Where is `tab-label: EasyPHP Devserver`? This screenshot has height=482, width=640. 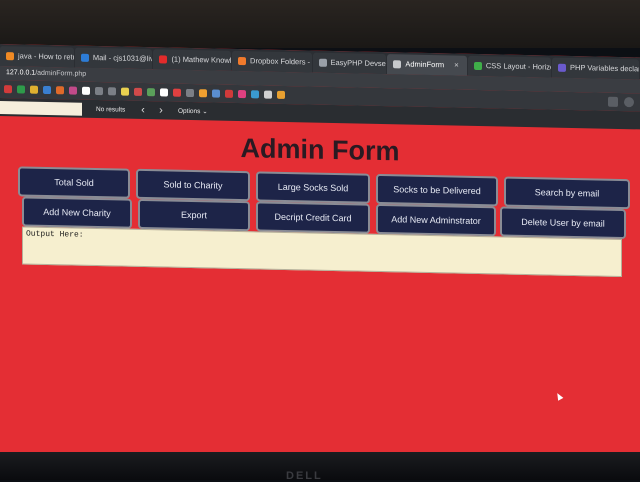 tab-label: EasyPHP Devserver is located at coordinates (358, 63).